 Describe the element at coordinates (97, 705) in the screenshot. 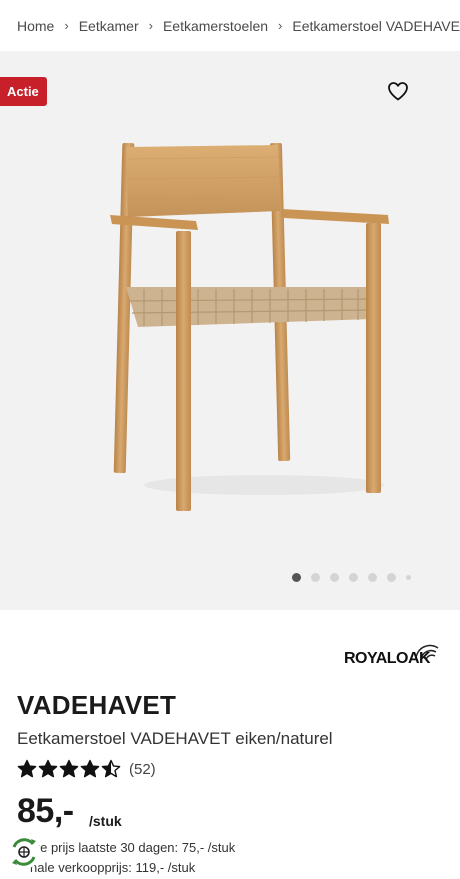

I see `product-title: VADEHAVET` at that location.